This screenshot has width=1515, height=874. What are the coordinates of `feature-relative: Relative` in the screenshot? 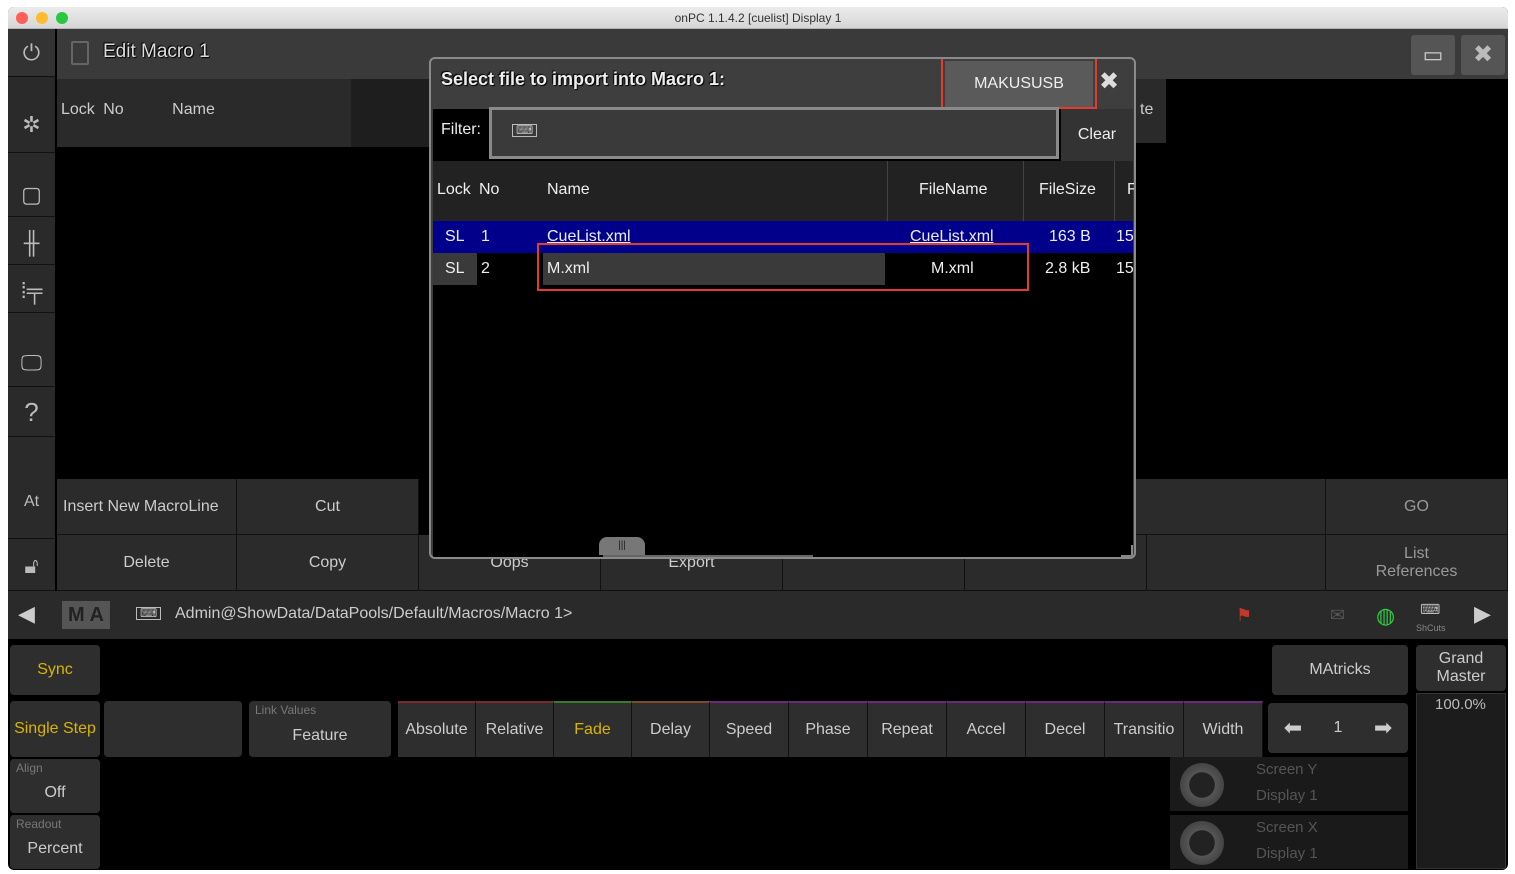 It's located at (515, 729).